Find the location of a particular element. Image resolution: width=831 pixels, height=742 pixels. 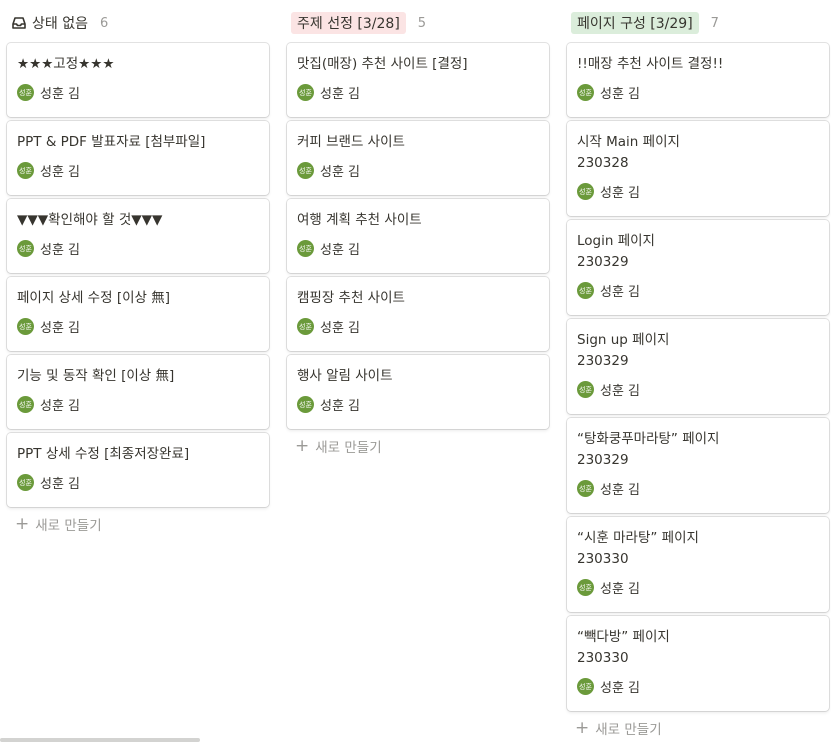

board-card: PPT 상세 수정 [최종저장완료] 성훈 성훈 김 is located at coordinates (138, 470).